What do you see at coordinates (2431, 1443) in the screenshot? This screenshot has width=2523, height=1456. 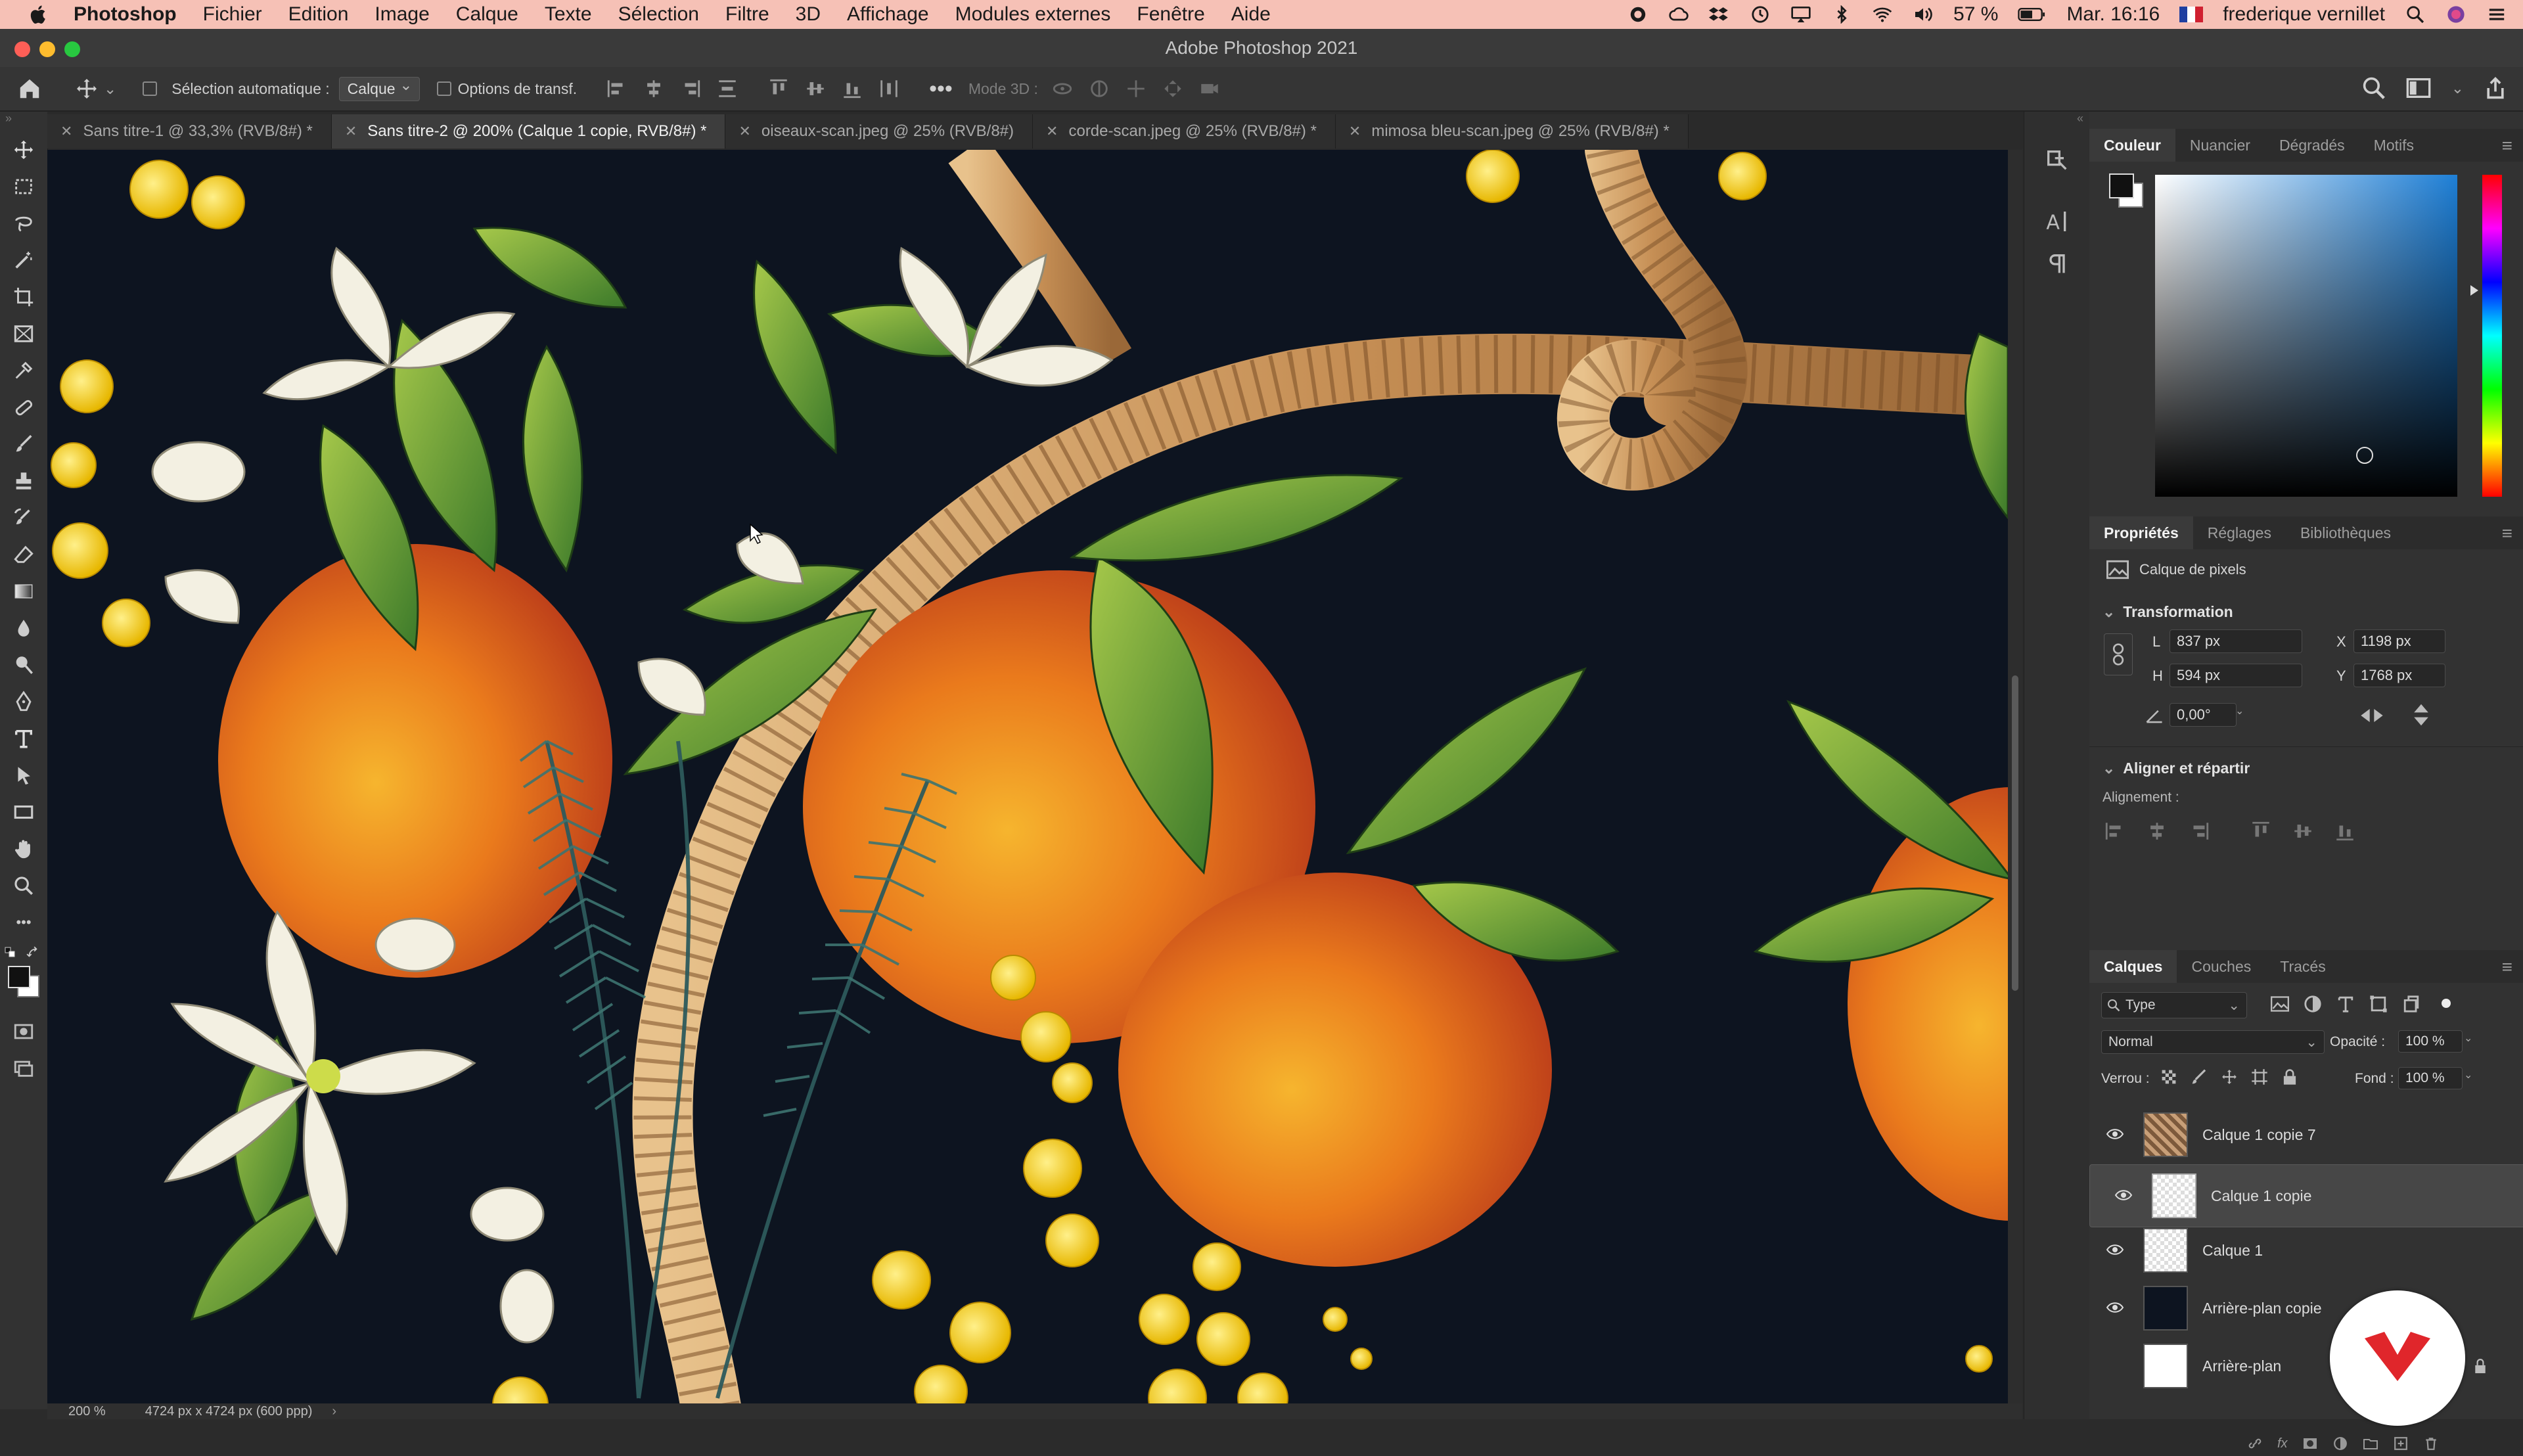 I see `trash-icon` at bounding box center [2431, 1443].